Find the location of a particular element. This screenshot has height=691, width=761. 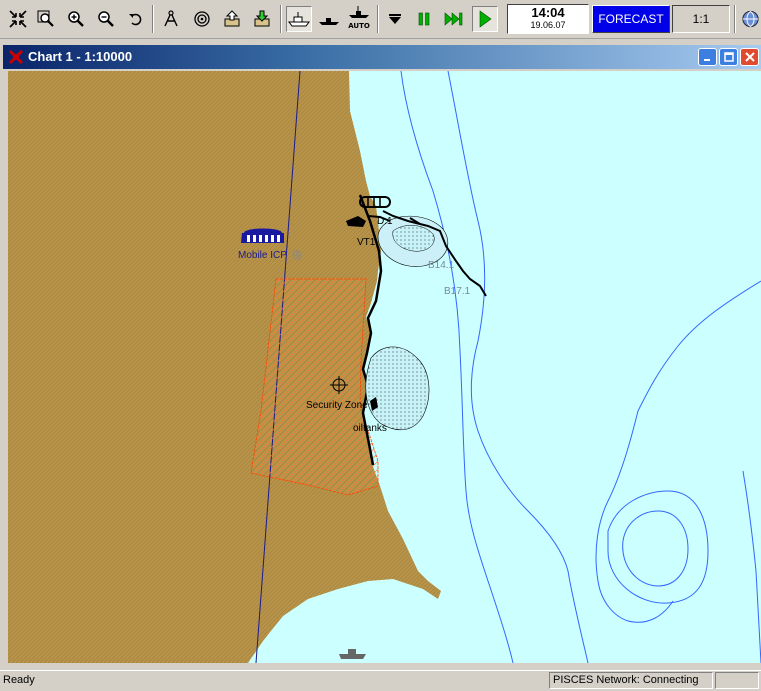

globe-icon is located at coordinates (750, 19).